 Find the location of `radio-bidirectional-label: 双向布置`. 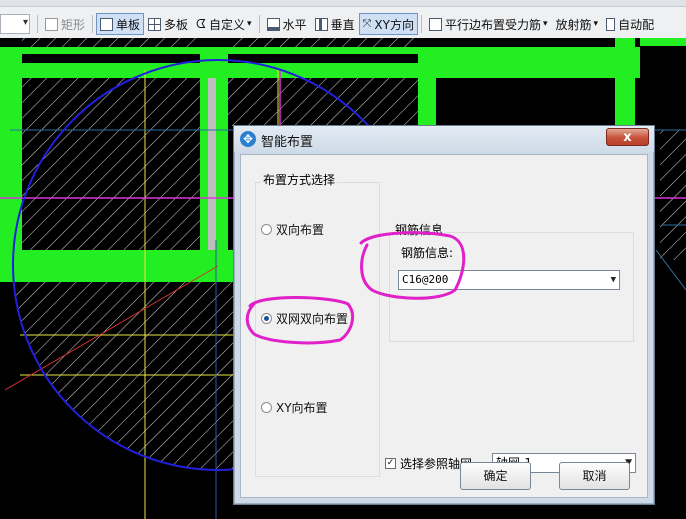

radio-bidirectional-label: 双向布置 is located at coordinates (300, 230).